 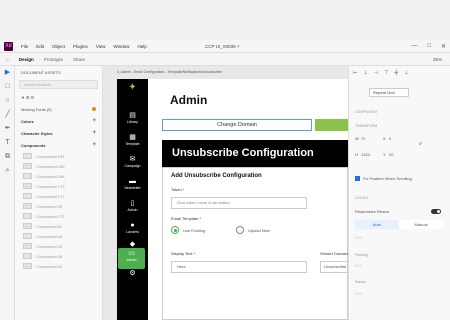 What do you see at coordinates (58, 256) in the screenshot?
I see `list-item: Component 45` at bounding box center [58, 256].